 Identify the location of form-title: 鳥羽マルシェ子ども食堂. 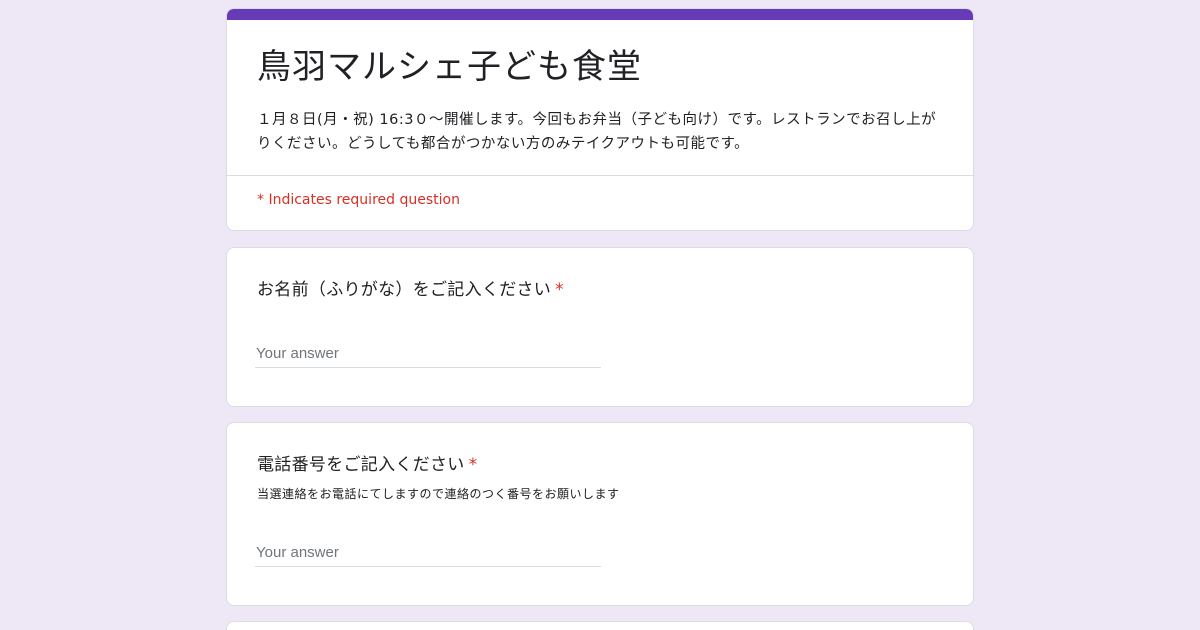
(449, 67).